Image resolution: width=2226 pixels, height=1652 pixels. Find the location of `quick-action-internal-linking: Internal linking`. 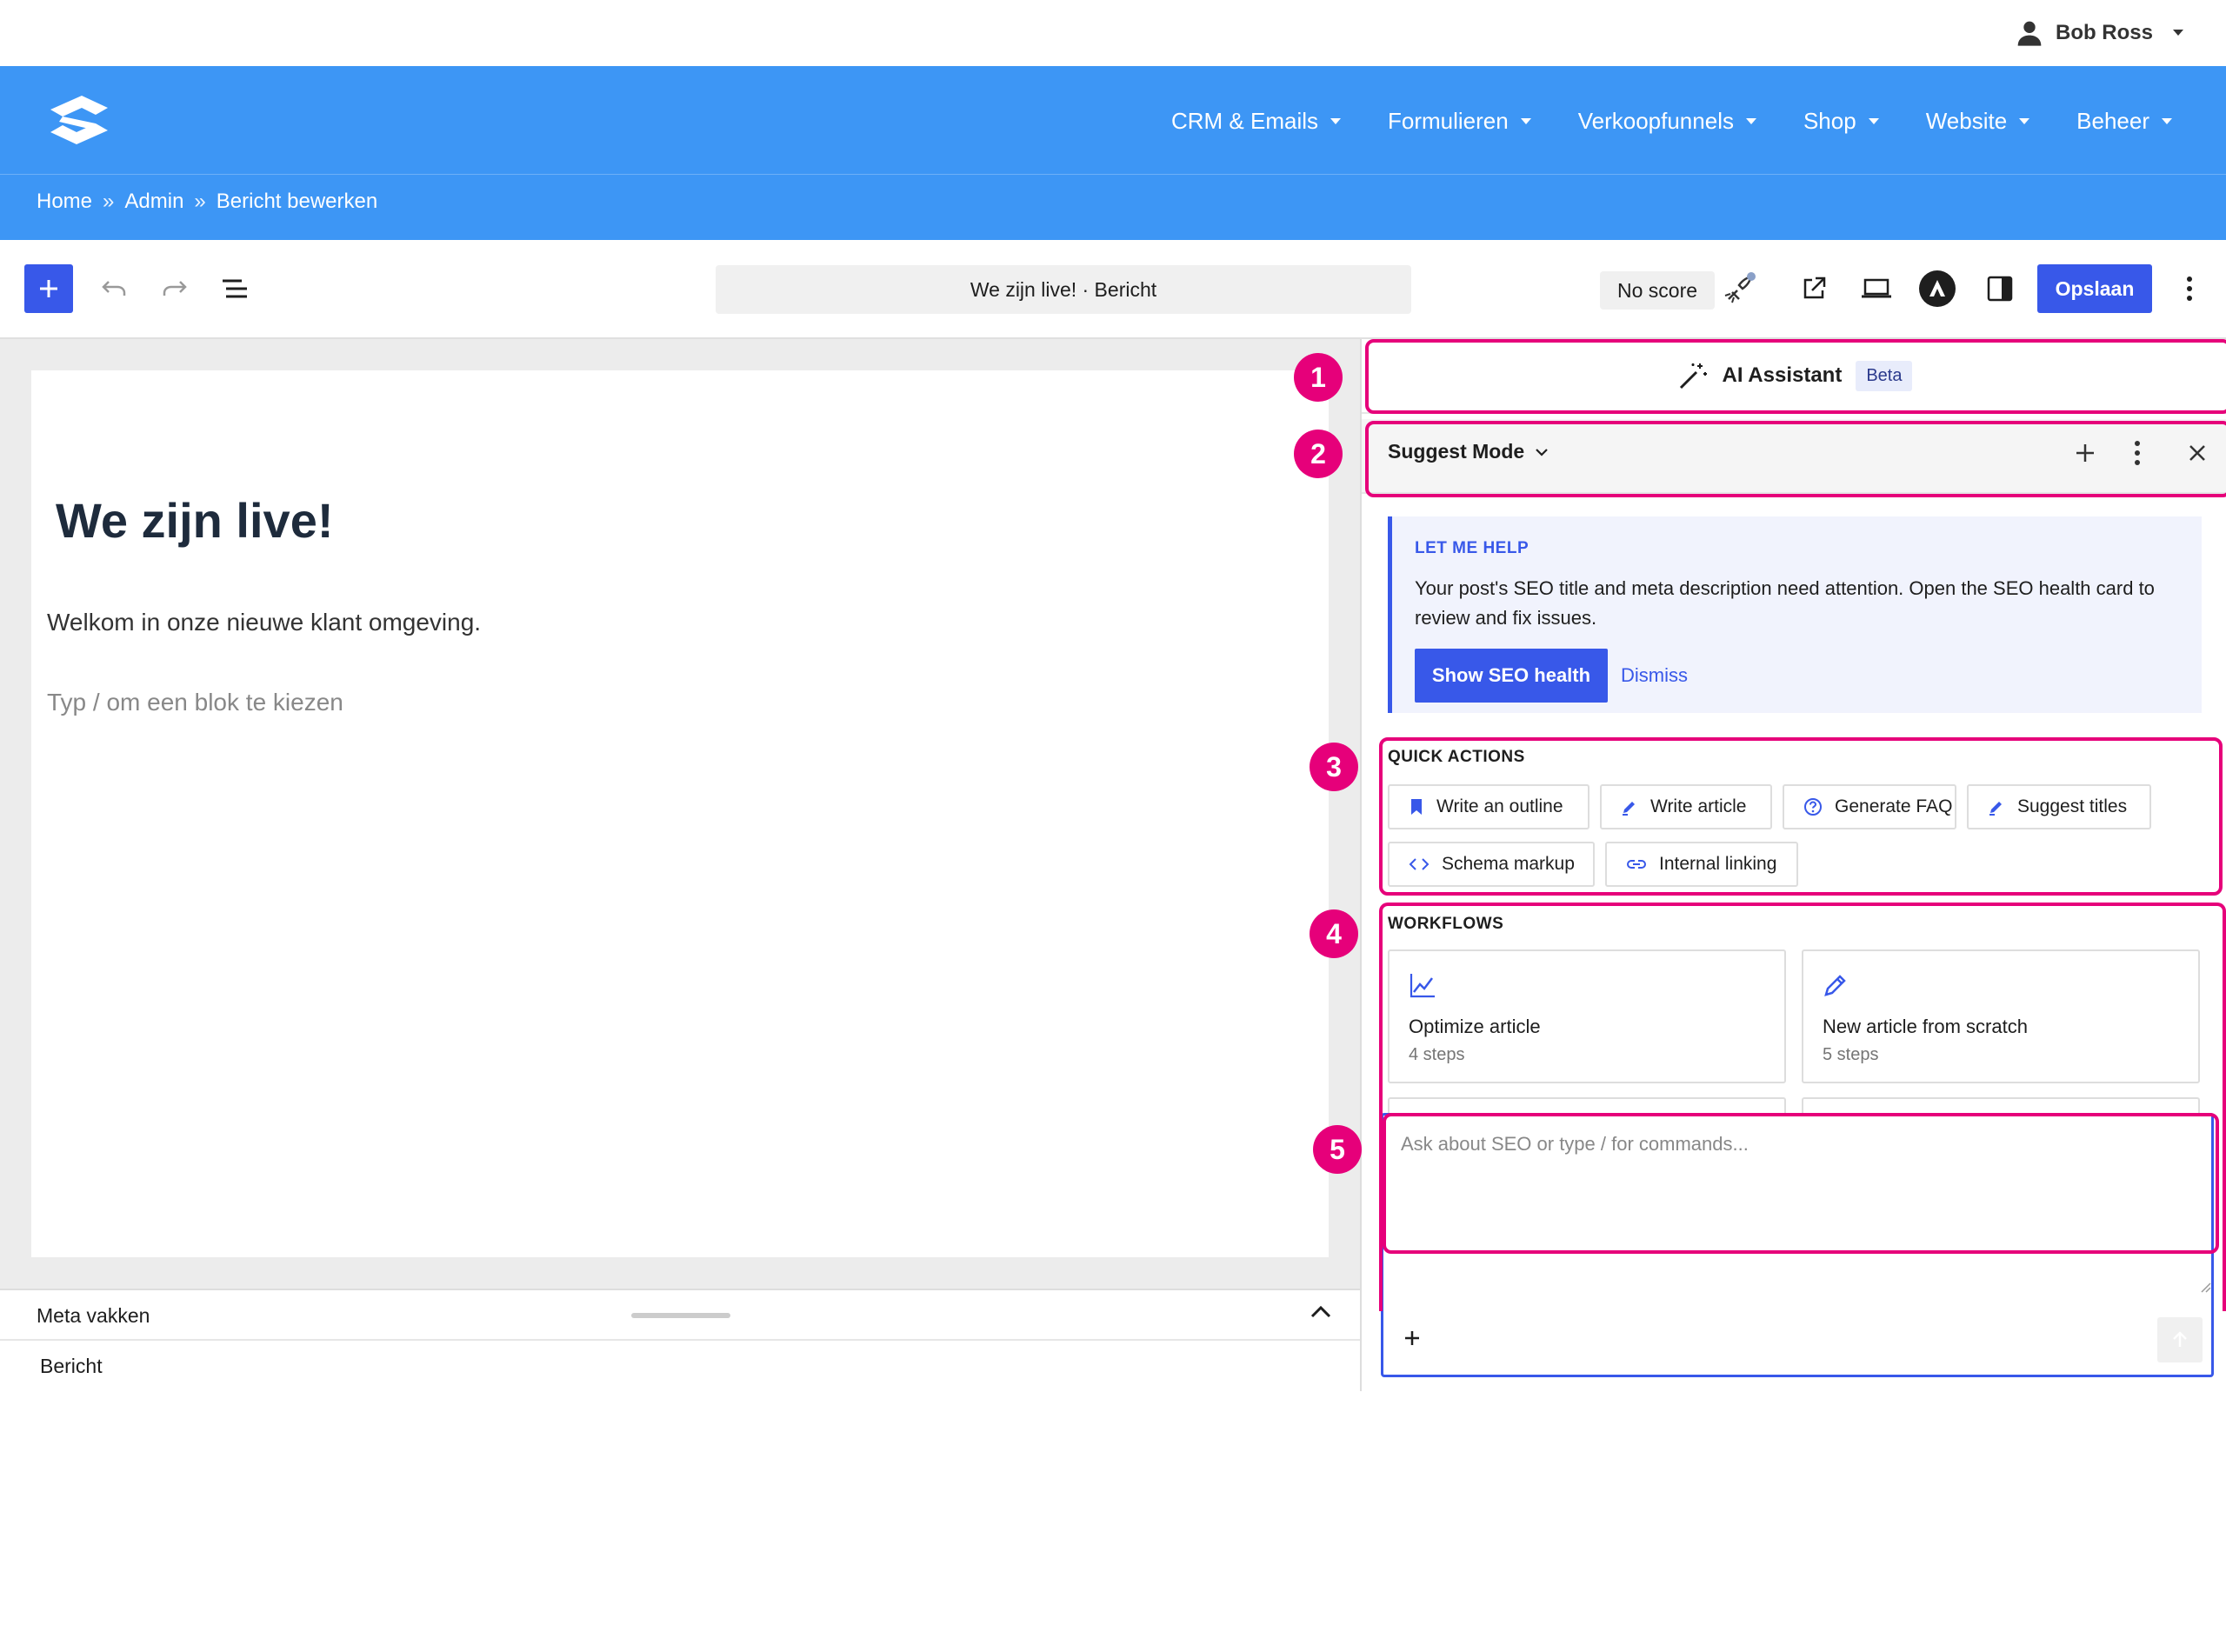

quick-action-internal-linking: Internal linking is located at coordinates (1702, 864).